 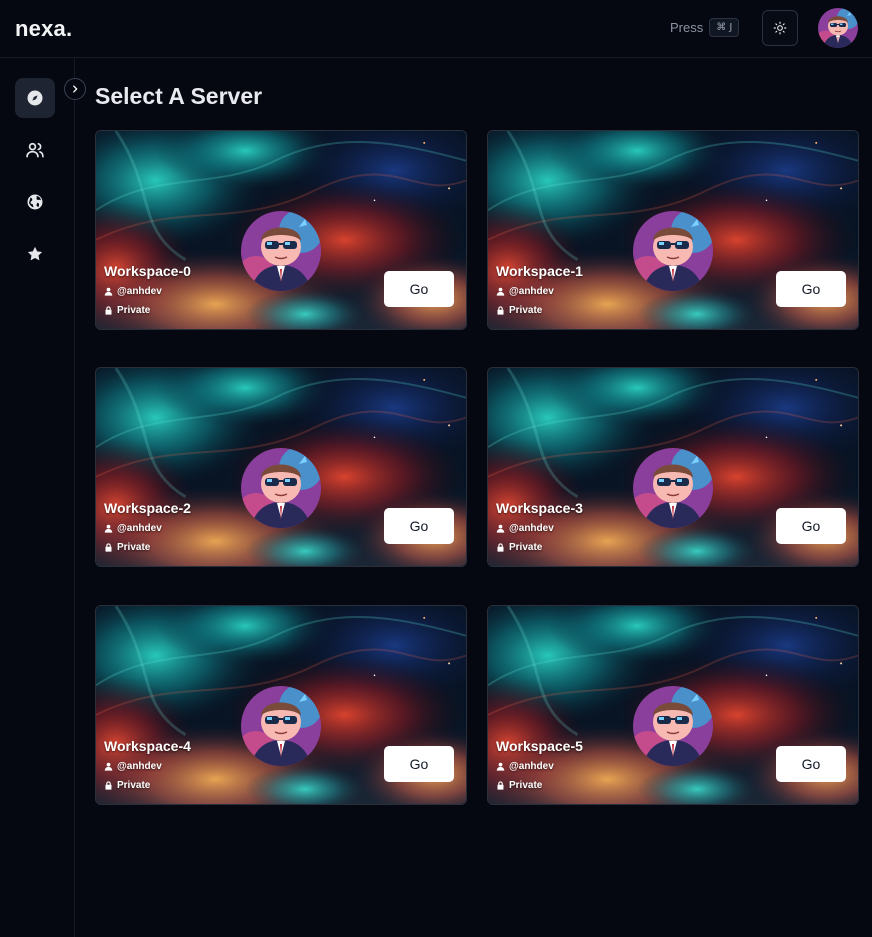 I want to click on sidebar-item-explore, so click(x=35, y=202).